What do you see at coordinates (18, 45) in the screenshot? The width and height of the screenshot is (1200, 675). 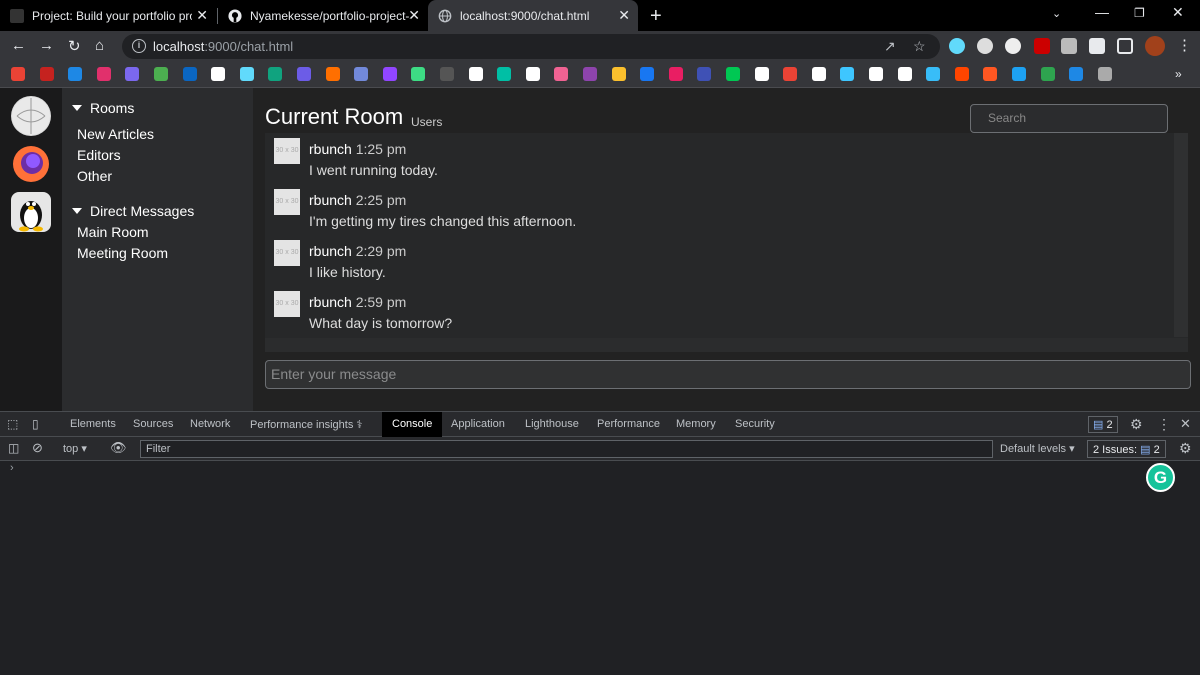 I see `back-arrow-icon: ←` at bounding box center [18, 45].